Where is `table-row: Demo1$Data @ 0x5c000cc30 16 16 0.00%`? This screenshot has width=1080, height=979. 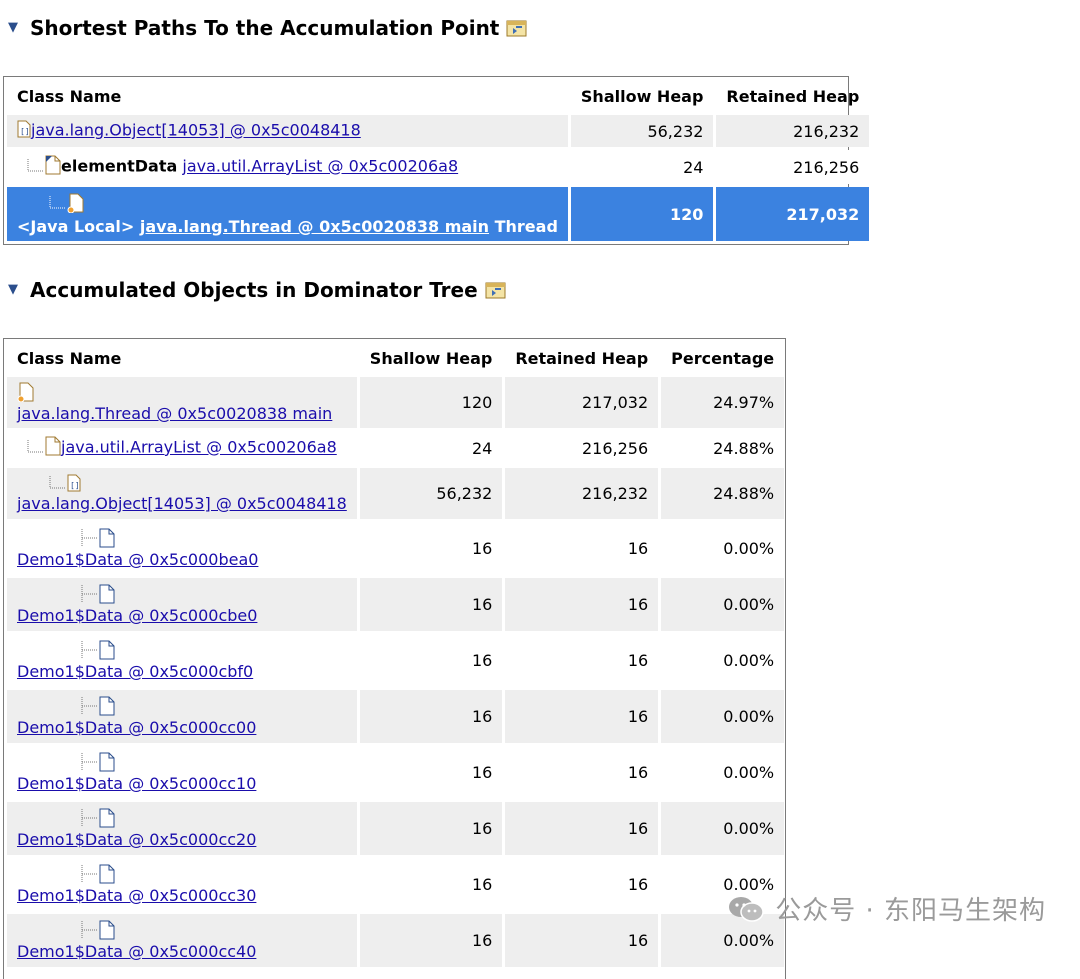 table-row: Demo1$Data @ 0x5c000cc30 16 16 0.00% is located at coordinates (396, 884).